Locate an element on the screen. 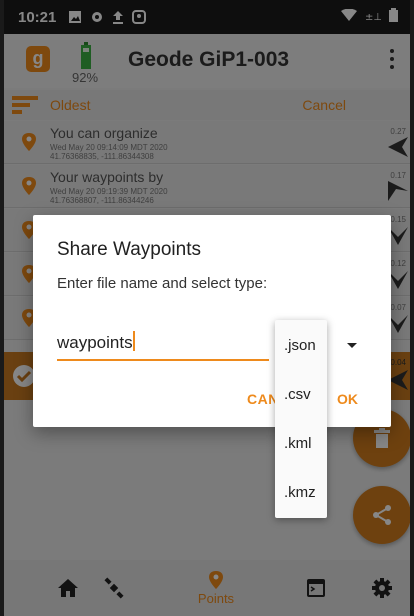  file-type-option: .kmz is located at coordinates (301, 493).